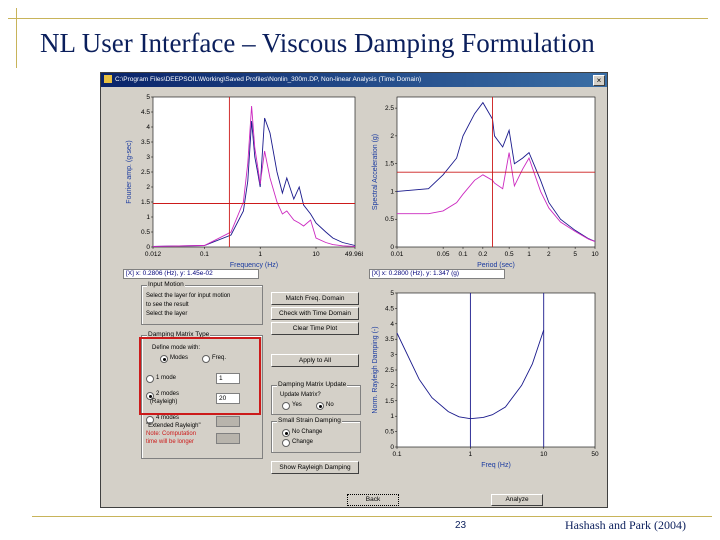  What do you see at coordinates (389, 219) in the screenshot?
I see `spectral-y-tick-label-4: 0.5` at bounding box center [389, 219].